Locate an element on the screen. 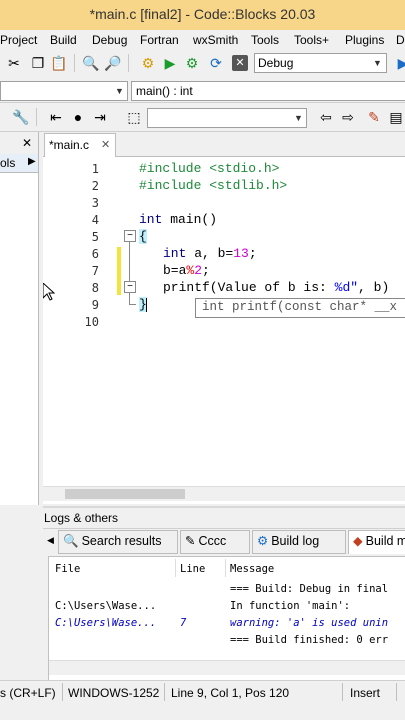 The height and width of the screenshot is (720, 405). table-row: C:\Users\Wase... In function 'main': is located at coordinates (227, 606).